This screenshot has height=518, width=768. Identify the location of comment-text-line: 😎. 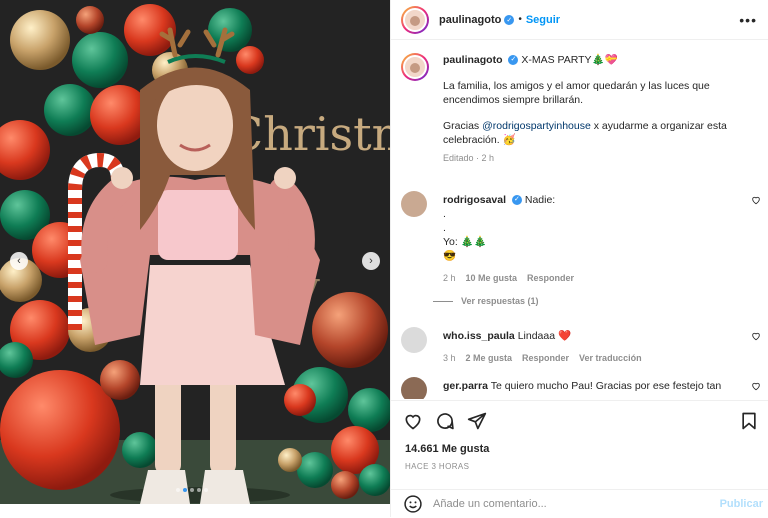
(450, 256).